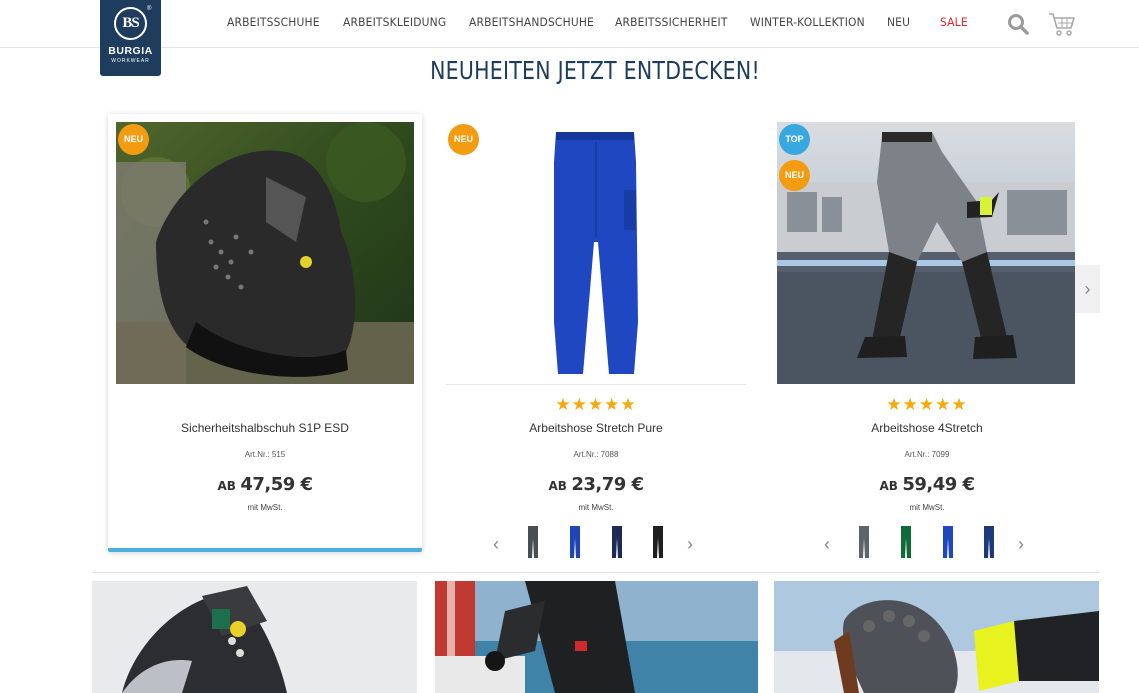 The height and width of the screenshot is (693, 1139). Describe the element at coordinates (596, 454) in the screenshot. I see `product-article-number: Art.Nr.: 7088` at that location.